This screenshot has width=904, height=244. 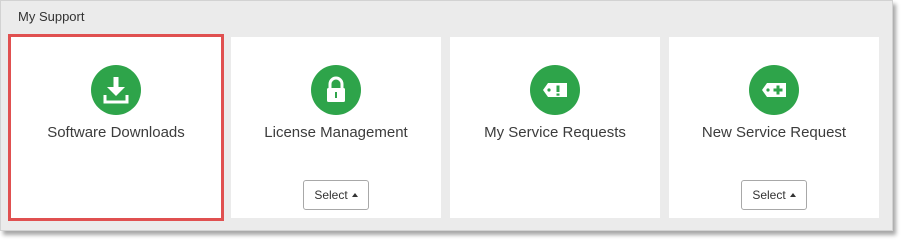 What do you see at coordinates (774, 132) in the screenshot?
I see `tile-label: New Service Request` at bounding box center [774, 132].